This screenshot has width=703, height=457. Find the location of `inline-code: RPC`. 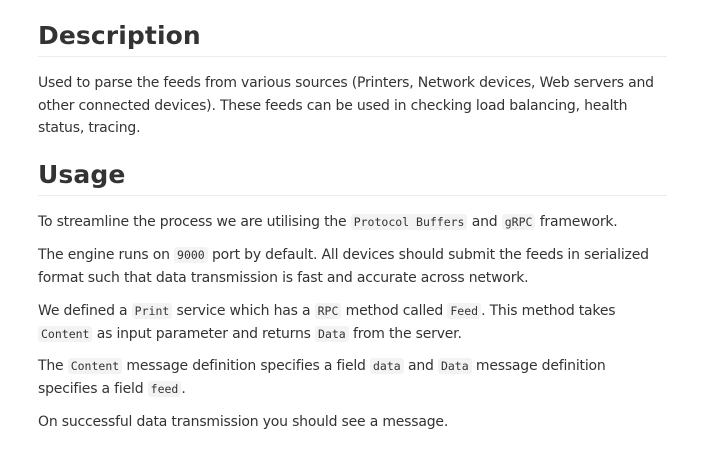

inline-code: RPC is located at coordinates (328, 311).